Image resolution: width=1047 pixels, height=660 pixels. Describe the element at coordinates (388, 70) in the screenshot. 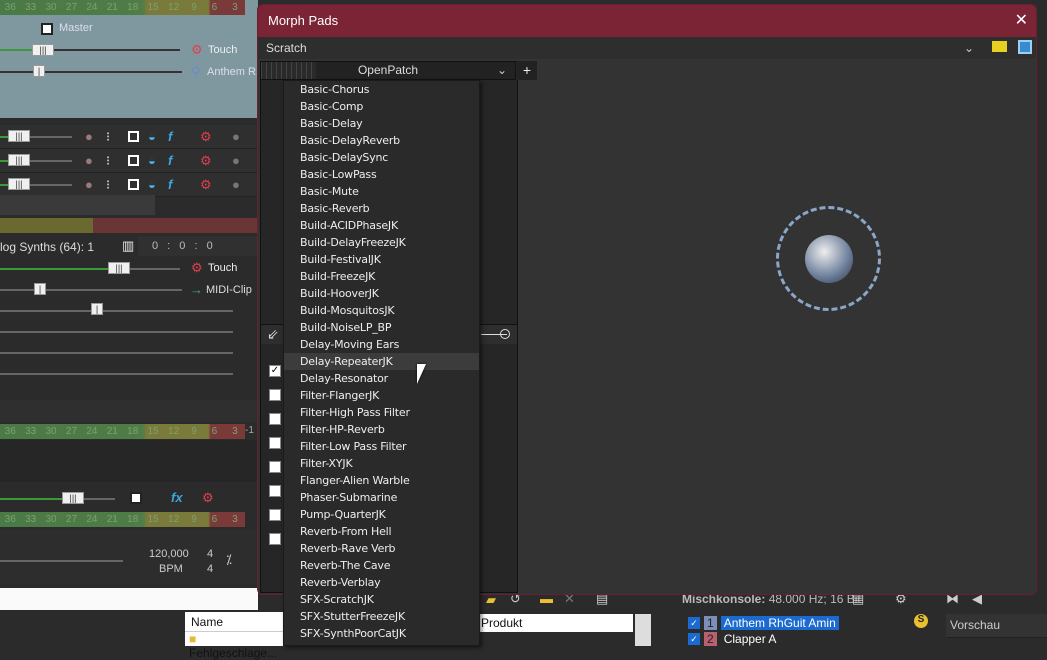

I see `patch-combo: OpenPatch ⌄` at that location.